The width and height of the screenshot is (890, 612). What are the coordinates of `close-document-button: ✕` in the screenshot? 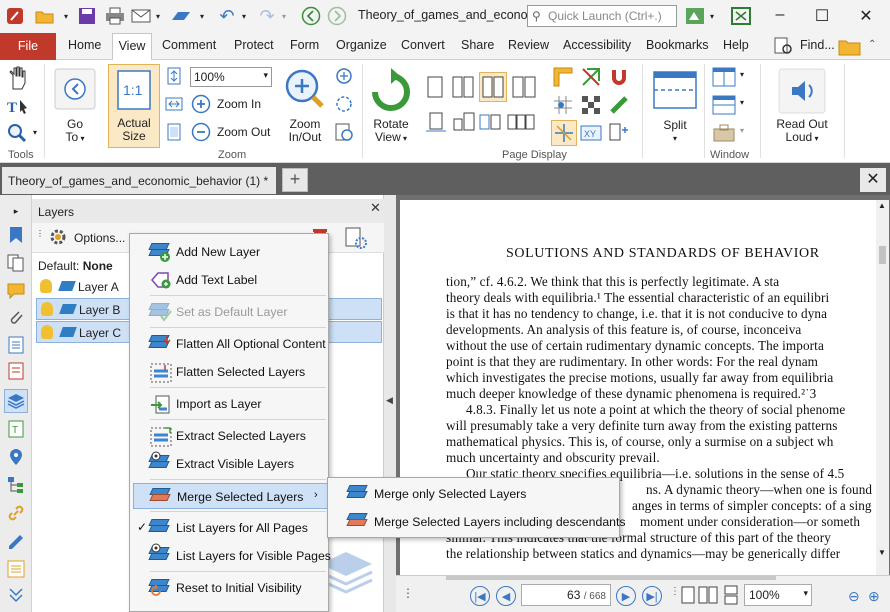 It's located at (873, 180).